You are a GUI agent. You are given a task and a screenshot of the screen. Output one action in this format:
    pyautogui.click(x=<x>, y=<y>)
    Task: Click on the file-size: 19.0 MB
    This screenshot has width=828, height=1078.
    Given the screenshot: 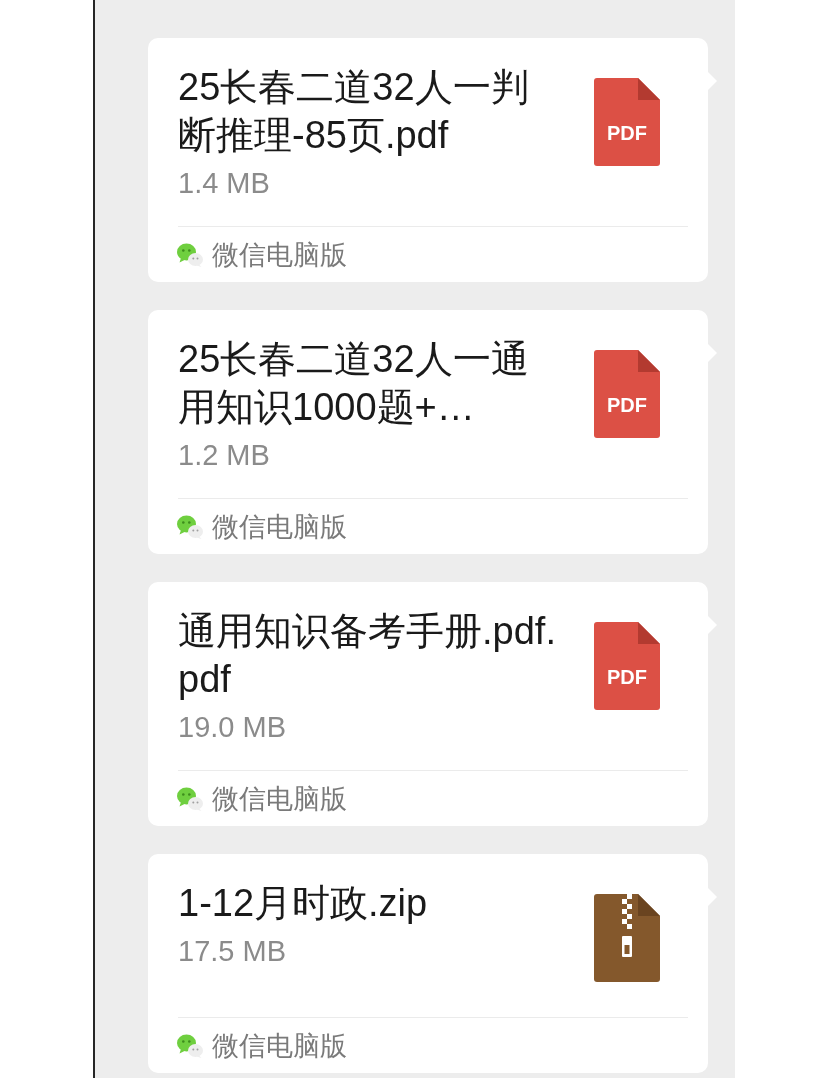 What is the action you would take?
    pyautogui.click(x=232, y=727)
    